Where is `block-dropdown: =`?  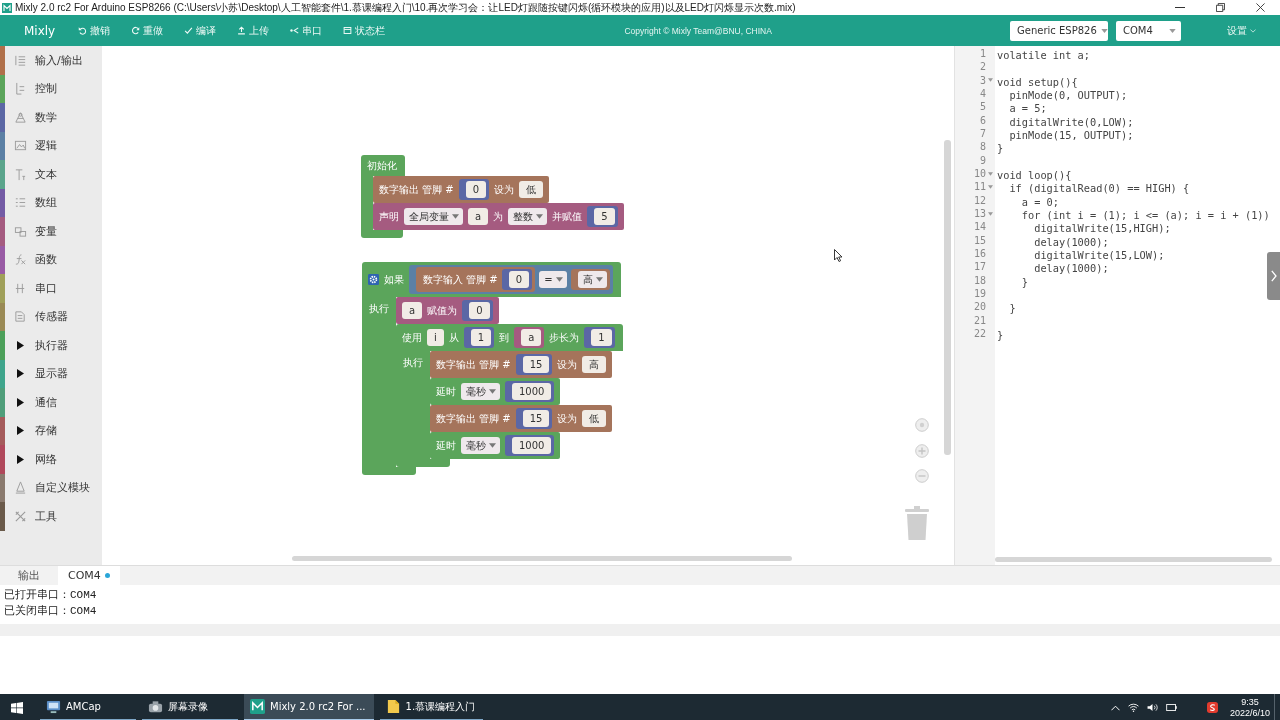
block-dropdown: = is located at coordinates (553, 279).